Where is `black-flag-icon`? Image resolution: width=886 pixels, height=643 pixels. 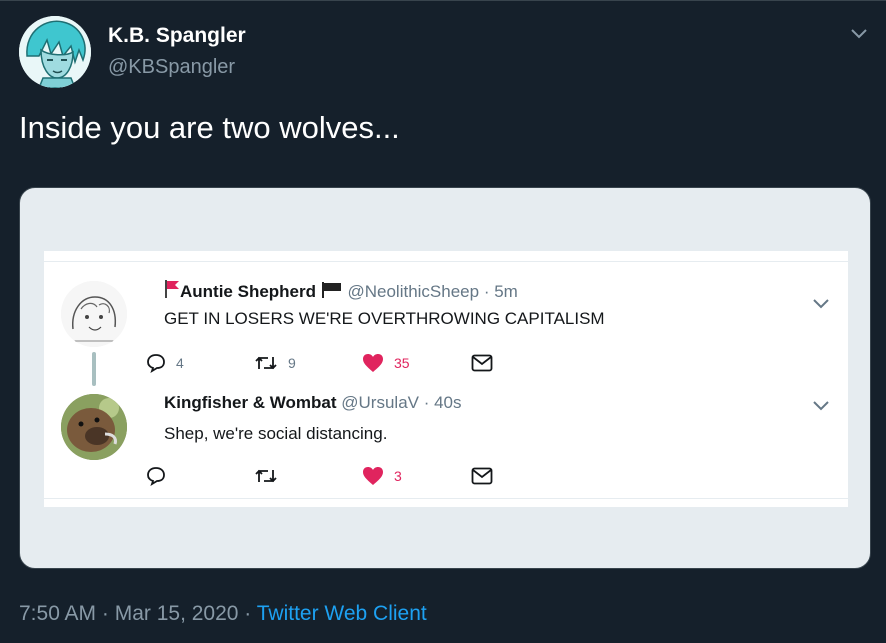 black-flag-icon is located at coordinates (332, 292).